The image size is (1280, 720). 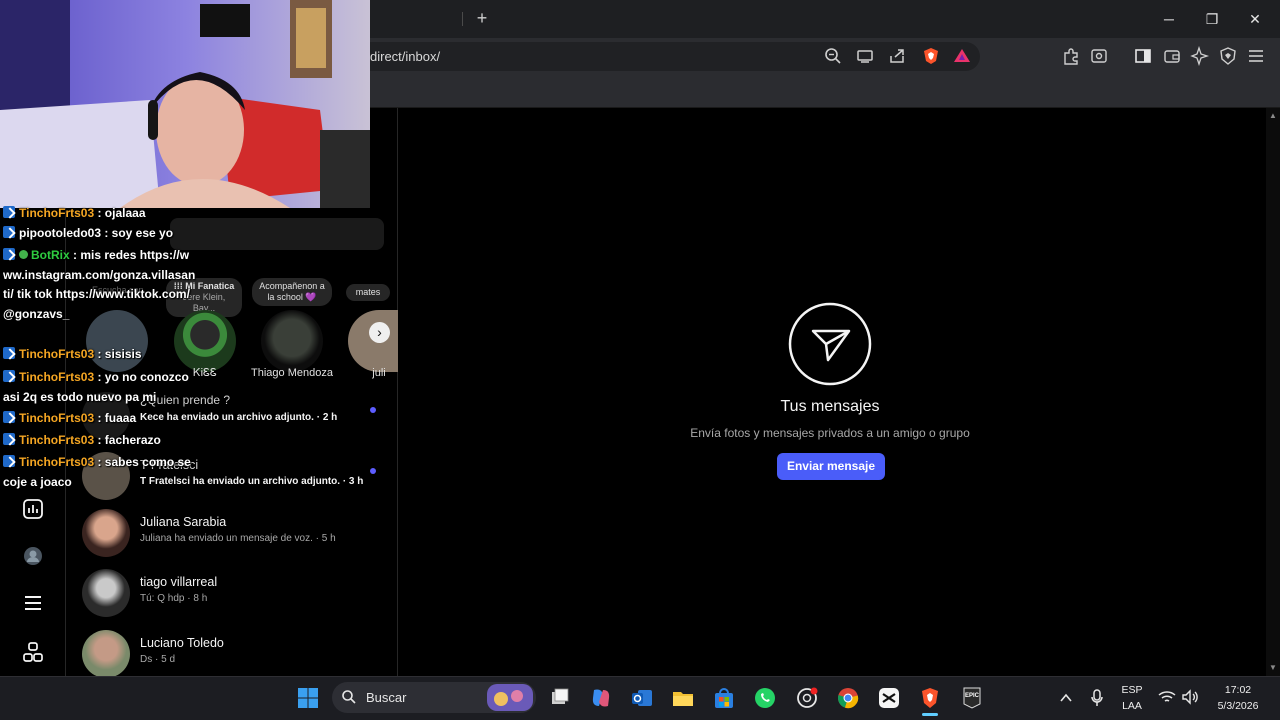 What do you see at coordinates (106, 654) in the screenshot?
I see `conversation-avatar` at bounding box center [106, 654].